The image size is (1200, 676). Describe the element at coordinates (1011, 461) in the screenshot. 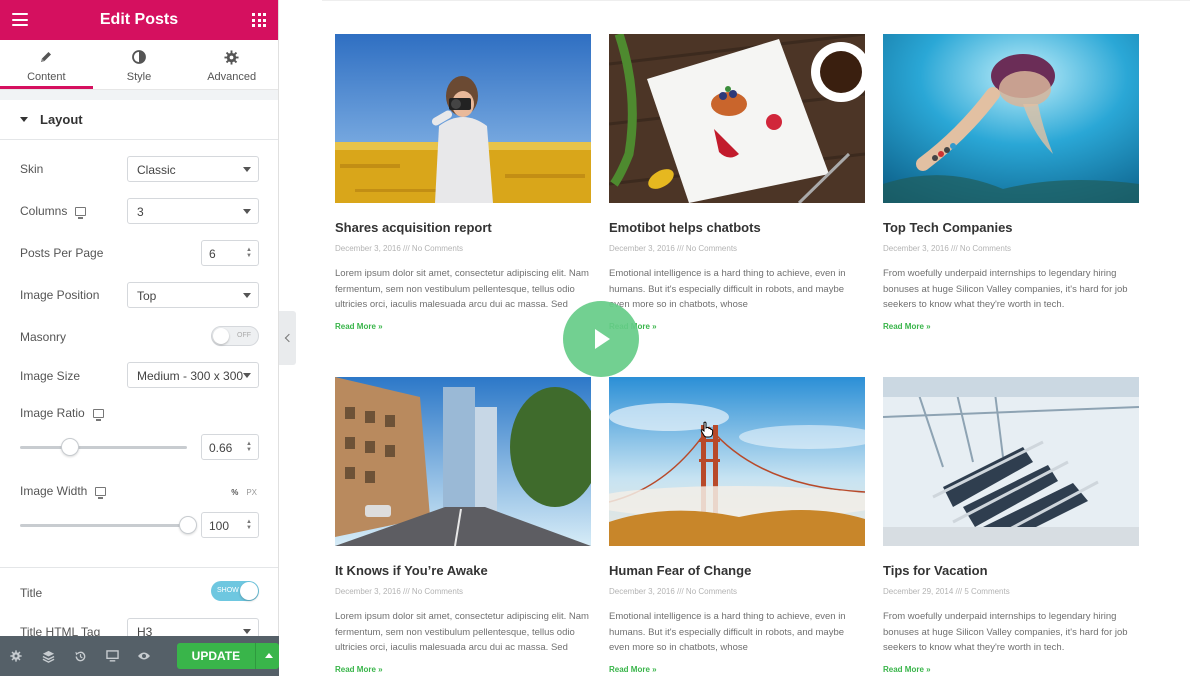

I see `post-image-airport-seats` at that location.